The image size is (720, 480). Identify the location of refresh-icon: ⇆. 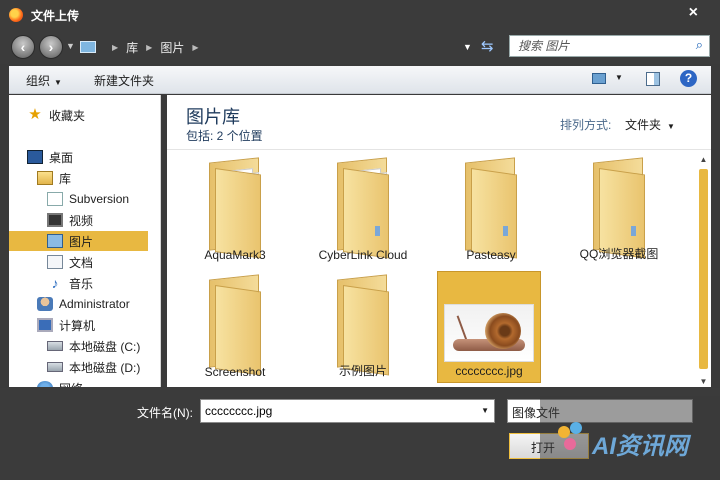
(487, 46).